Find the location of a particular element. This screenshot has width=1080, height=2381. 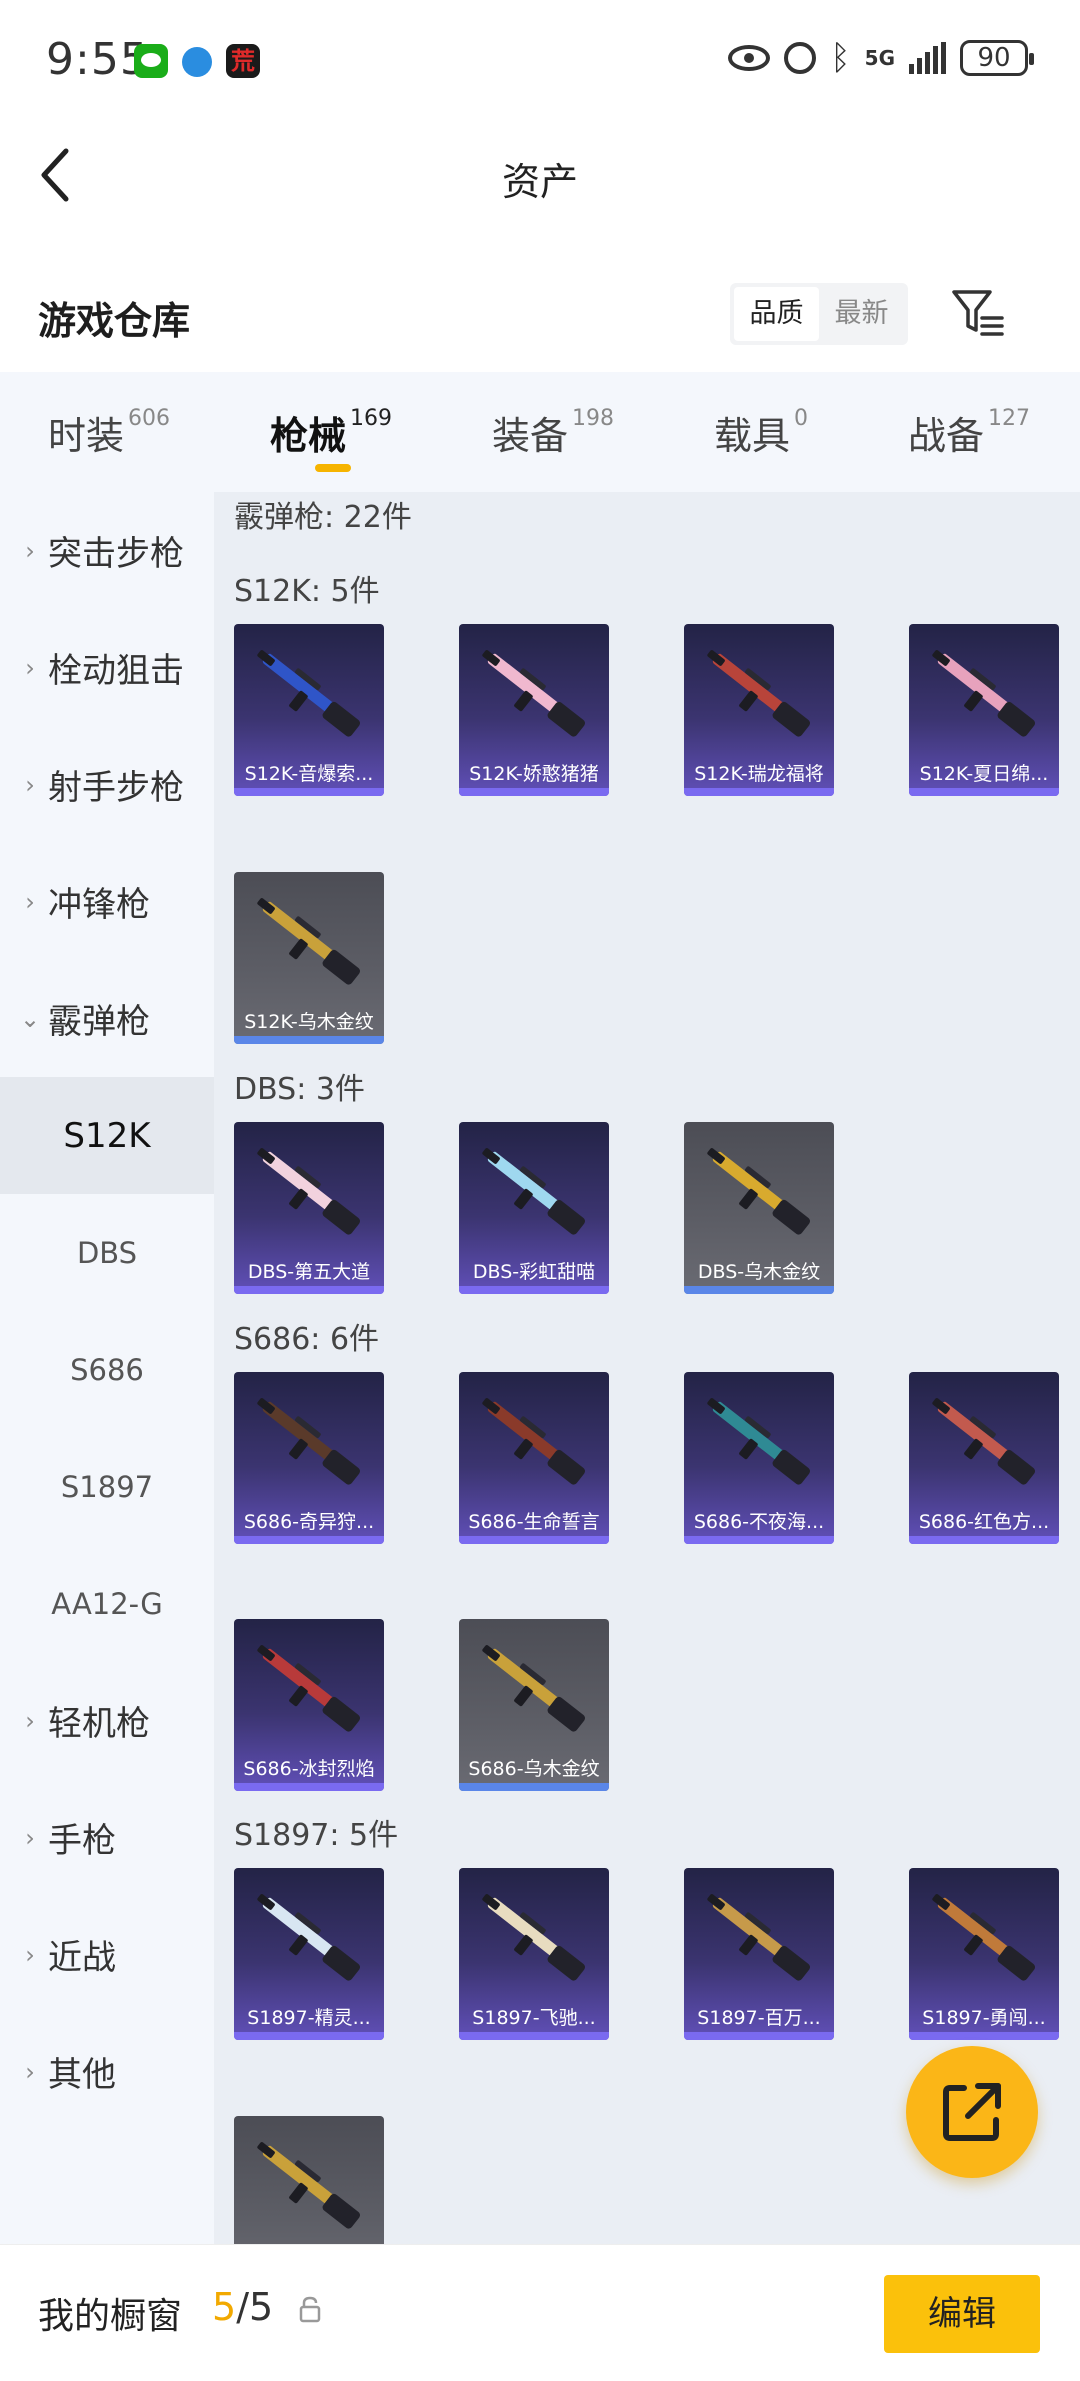

sidebar-item-label: 手枪 is located at coordinates (82, 1841).